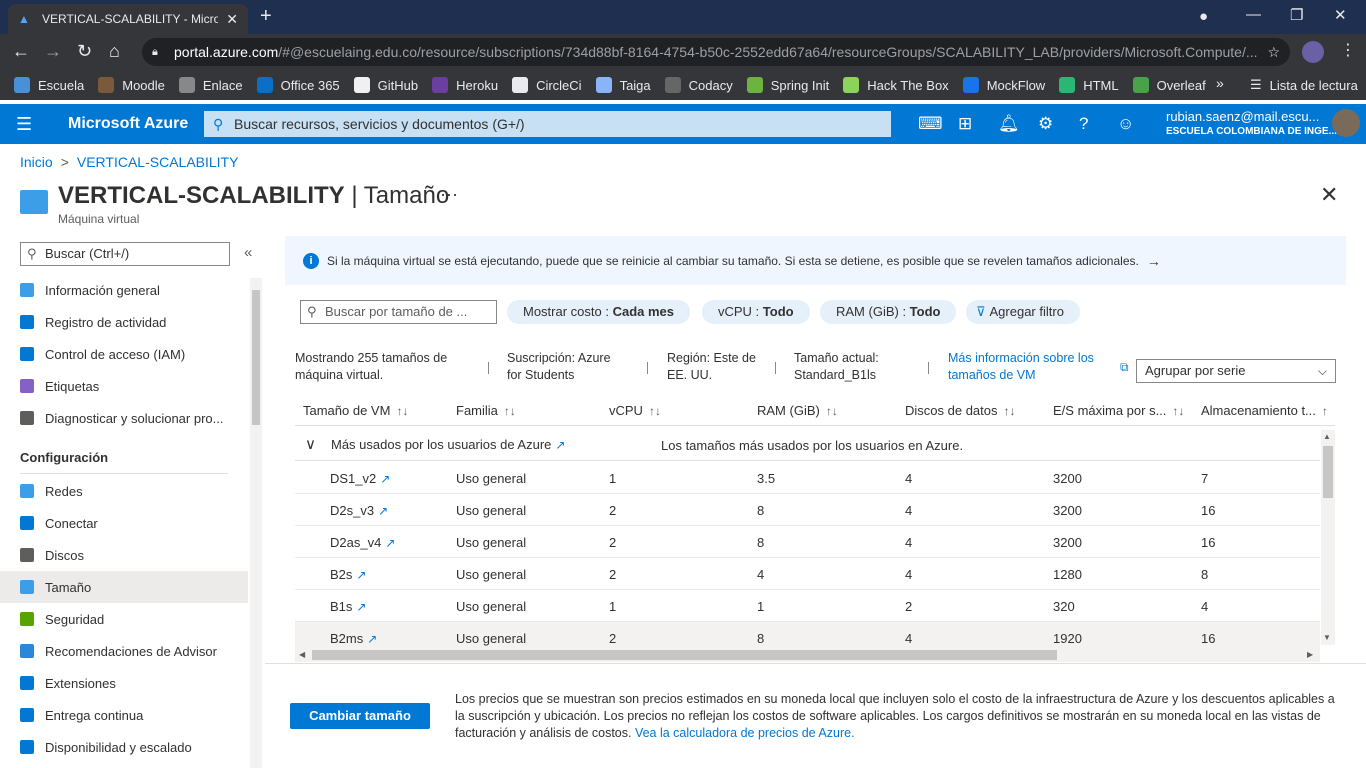 The image size is (1366, 768). Describe the element at coordinates (128, 124) in the screenshot. I see `azure-brand: Microsoft Azure` at that location.